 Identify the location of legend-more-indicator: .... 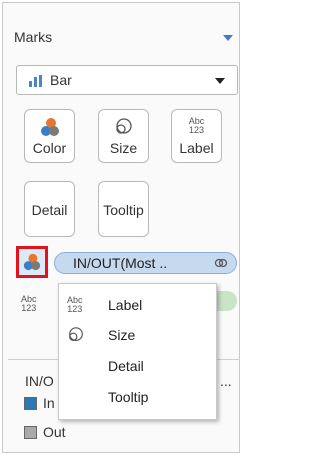
(226, 381).